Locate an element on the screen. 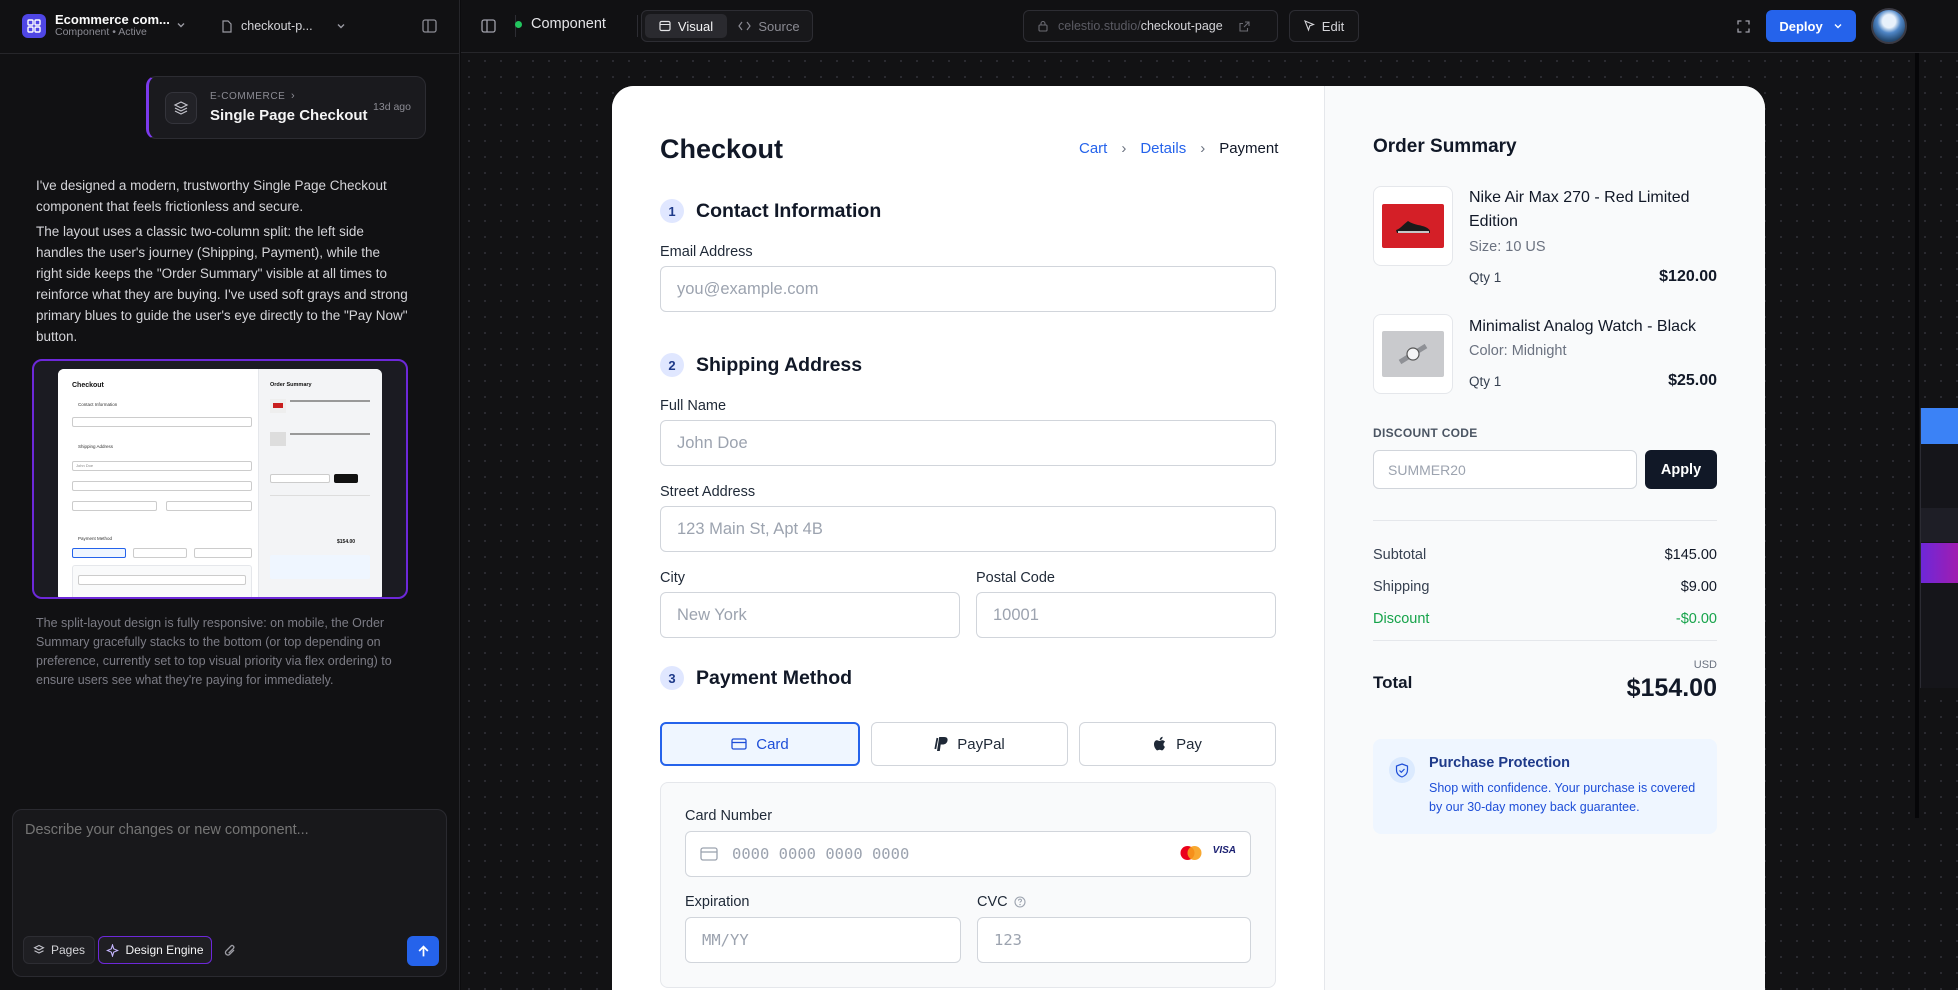  avatar is located at coordinates (1889, 26).